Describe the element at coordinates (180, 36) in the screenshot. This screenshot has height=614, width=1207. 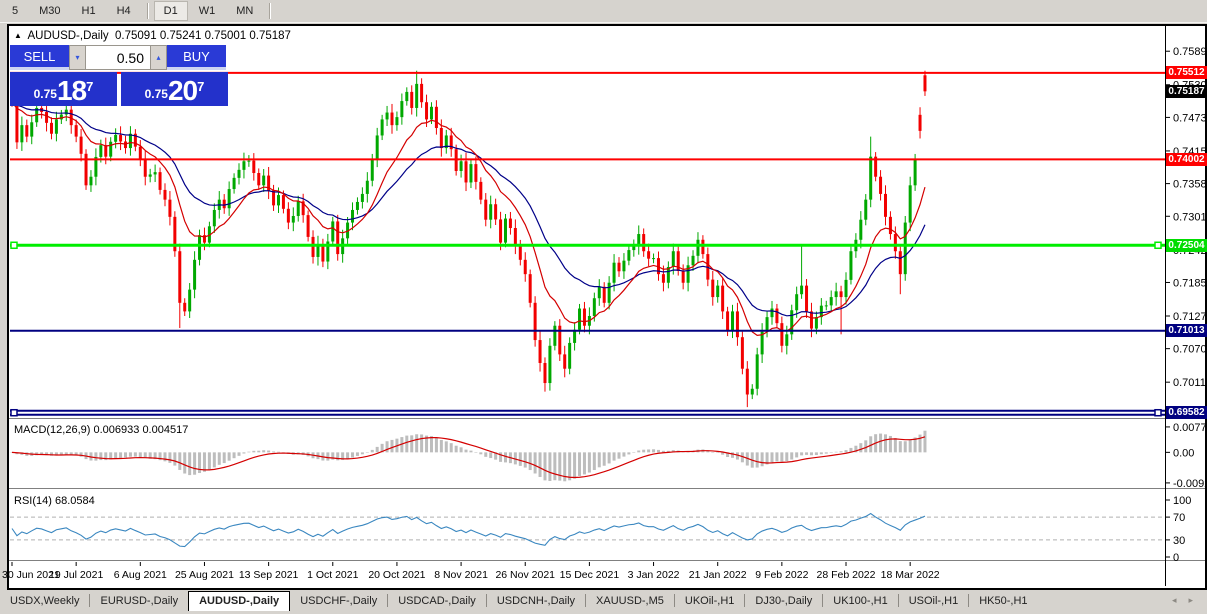
I see `quote-high: 0.75241` at that location.